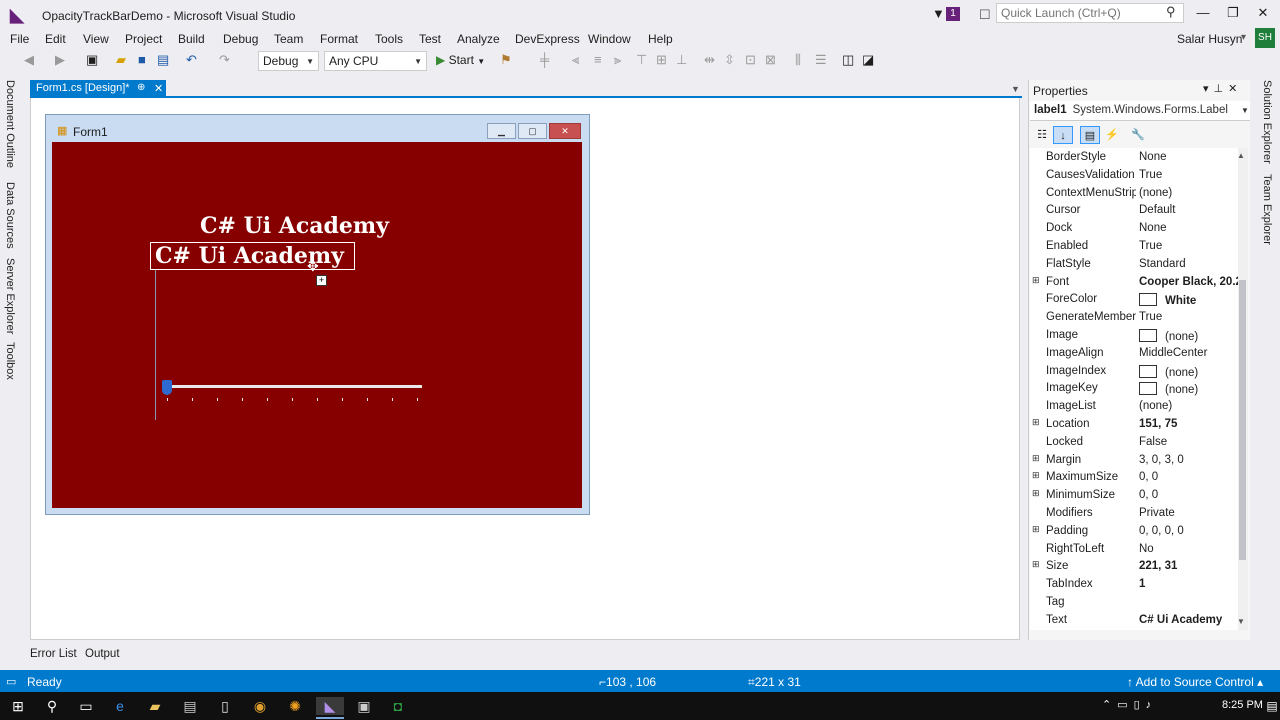 The width and height of the screenshot is (1280, 720). Describe the element at coordinates (52, 706) in the screenshot. I see `search-icon: ⚲` at that location.